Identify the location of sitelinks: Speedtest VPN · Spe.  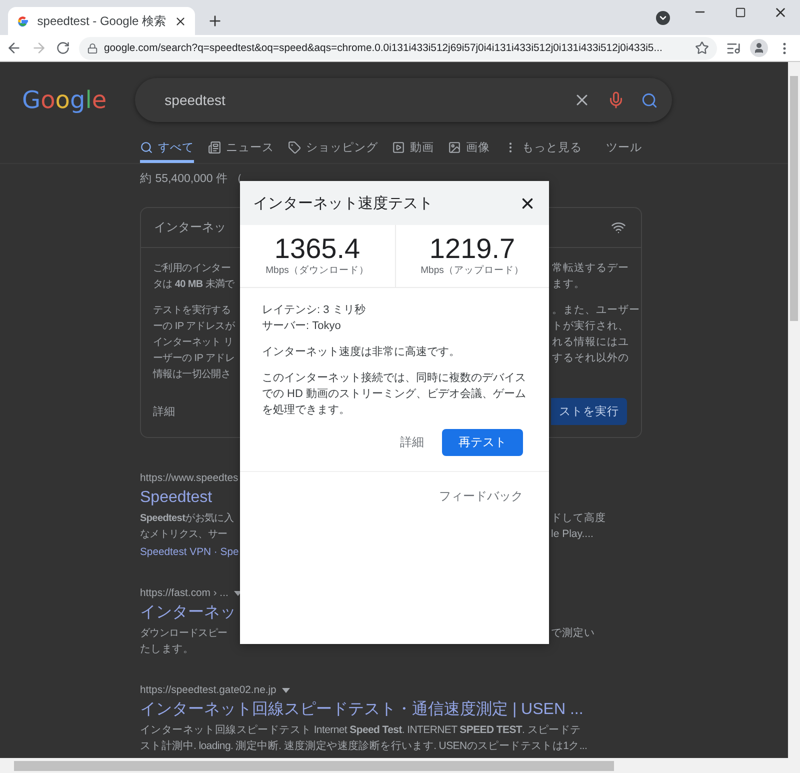
(189, 552).